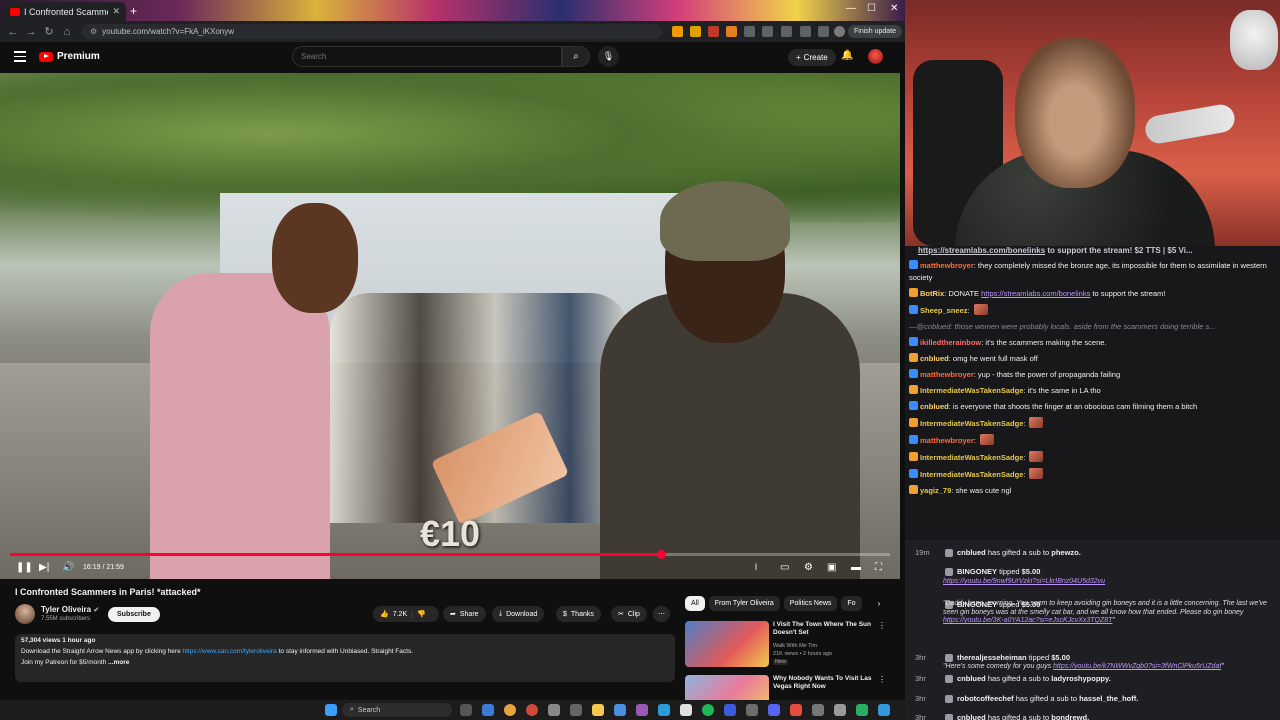 This screenshot has height=720, width=1280. I want to click on settings-gear-icon: ⚙, so click(808, 567).